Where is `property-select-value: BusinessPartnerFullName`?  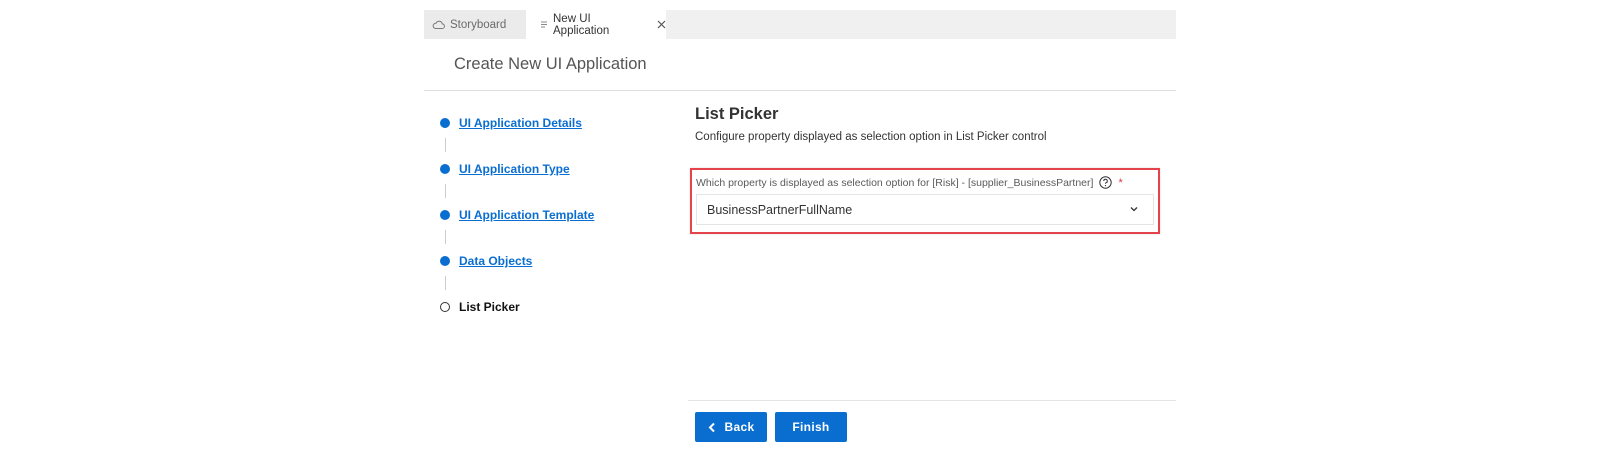
property-select-value: BusinessPartnerFullName is located at coordinates (780, 209).